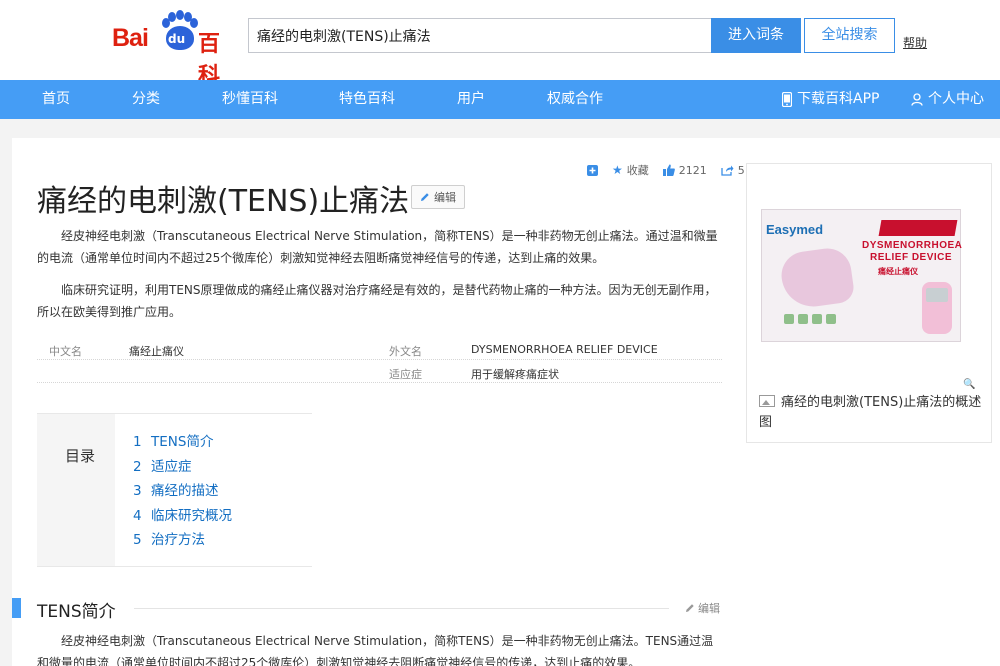  I want to click on toc-list: 1 TENS简介 2 适应症 3 痛经的描述 4 临床研究概况 5 治疗方法, so click(182, 491).